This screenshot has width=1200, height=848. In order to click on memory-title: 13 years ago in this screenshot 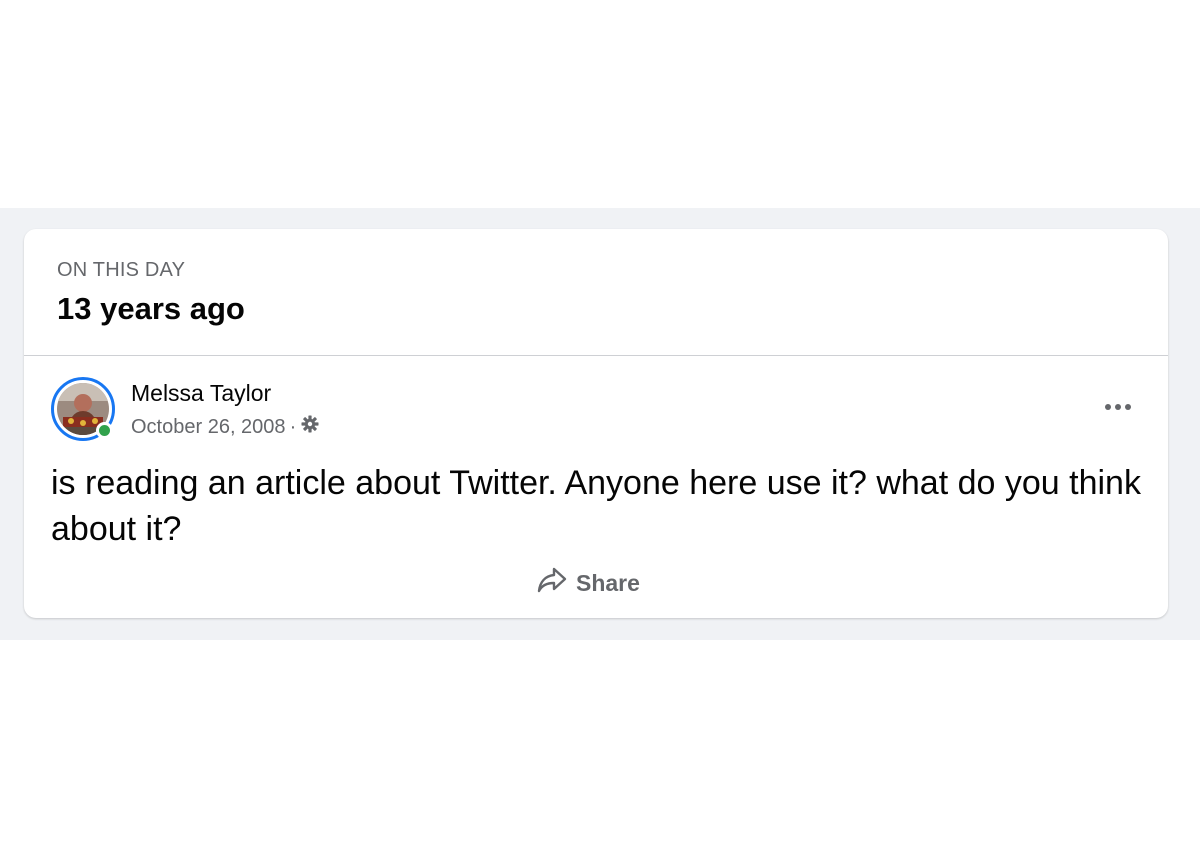, I will do `click(151, 308)`.